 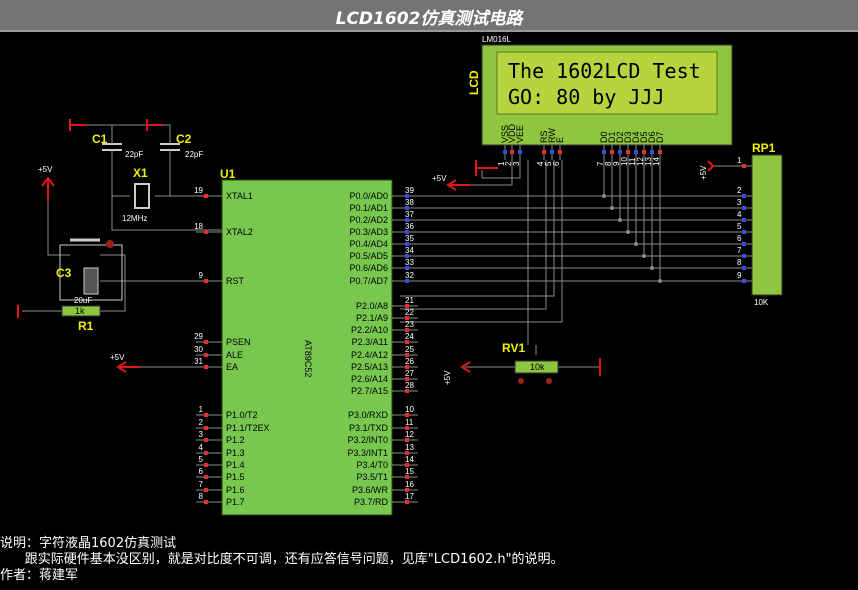 What do you see at coordinates (409, 385) in the screenshot?
I see `mcu-pin-number: 28` at bounding box center [409, 385].